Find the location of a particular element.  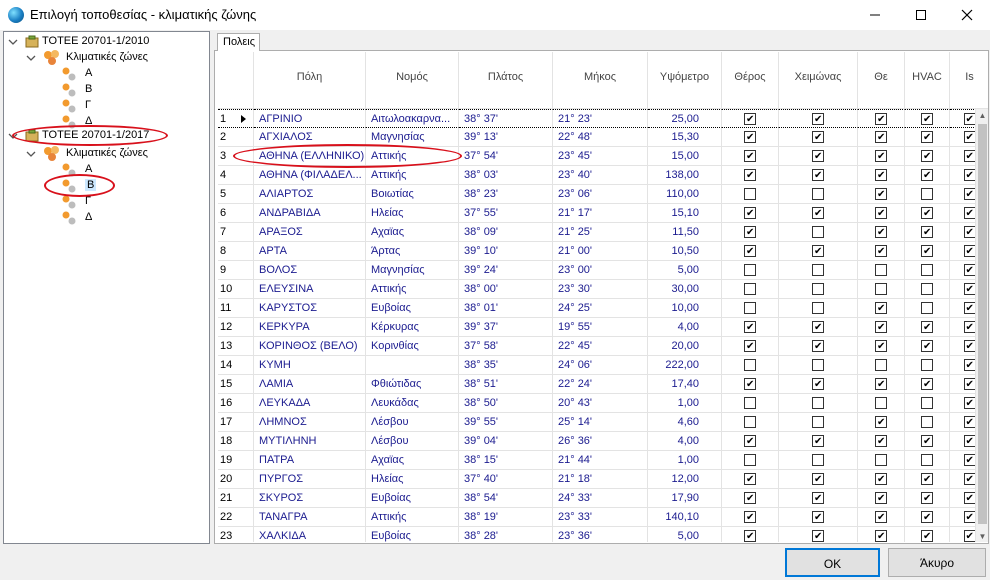

row-number-cell: 2 is located at coordinates (236, 137).